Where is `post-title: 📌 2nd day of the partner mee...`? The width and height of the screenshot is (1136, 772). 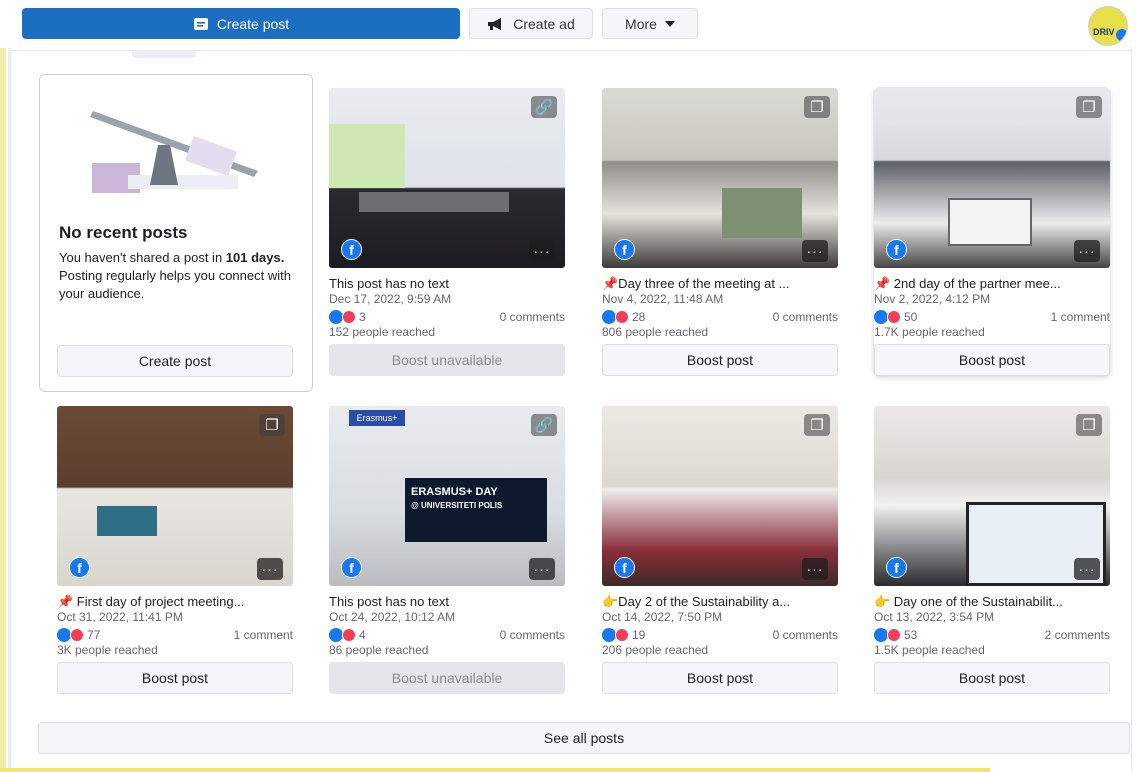 post-title: 📌 2nd day of the partner mee... is located at coordinates (967, 283).